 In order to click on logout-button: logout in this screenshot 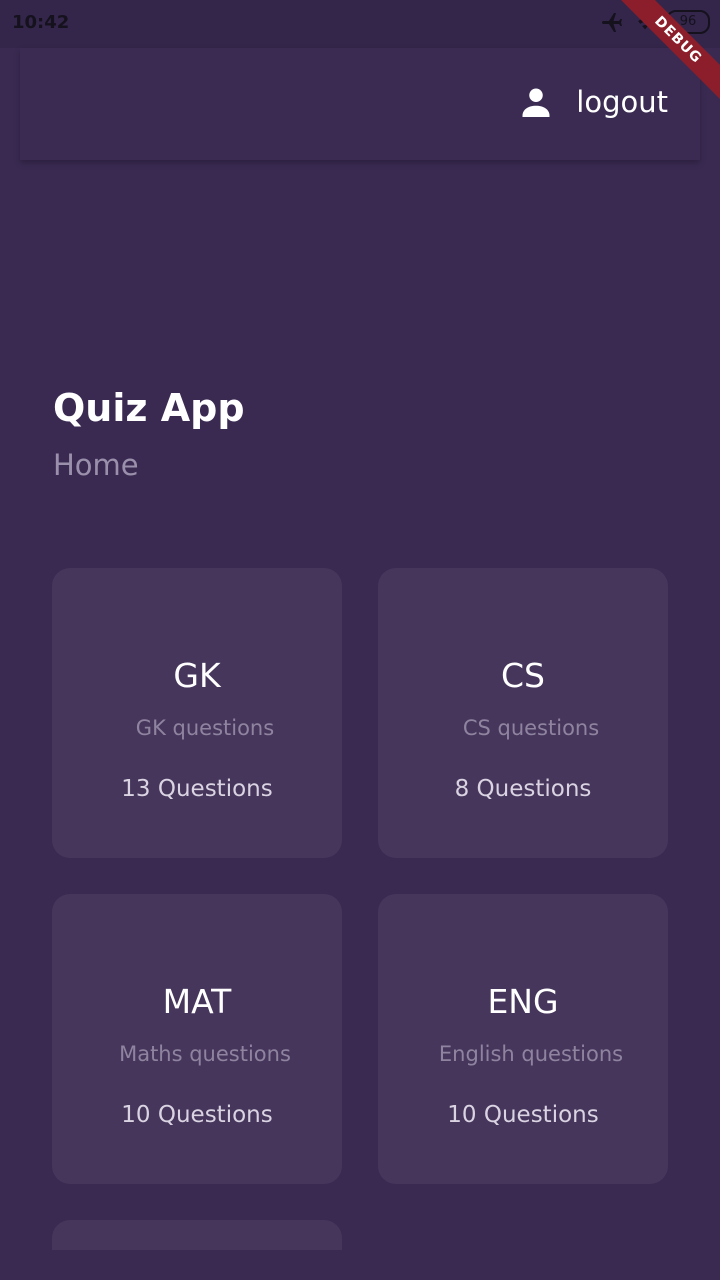, I will do `click(593, 102)`.